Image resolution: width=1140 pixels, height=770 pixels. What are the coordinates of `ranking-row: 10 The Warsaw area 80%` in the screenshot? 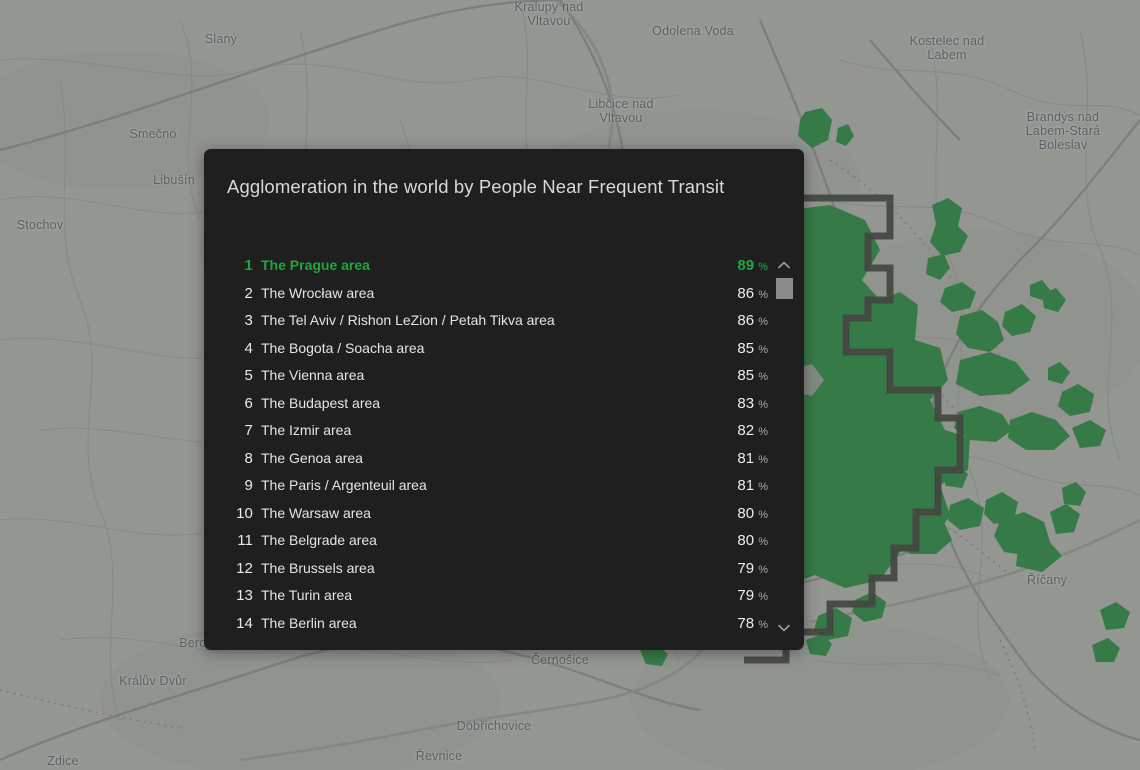 It's located at (497, 519).